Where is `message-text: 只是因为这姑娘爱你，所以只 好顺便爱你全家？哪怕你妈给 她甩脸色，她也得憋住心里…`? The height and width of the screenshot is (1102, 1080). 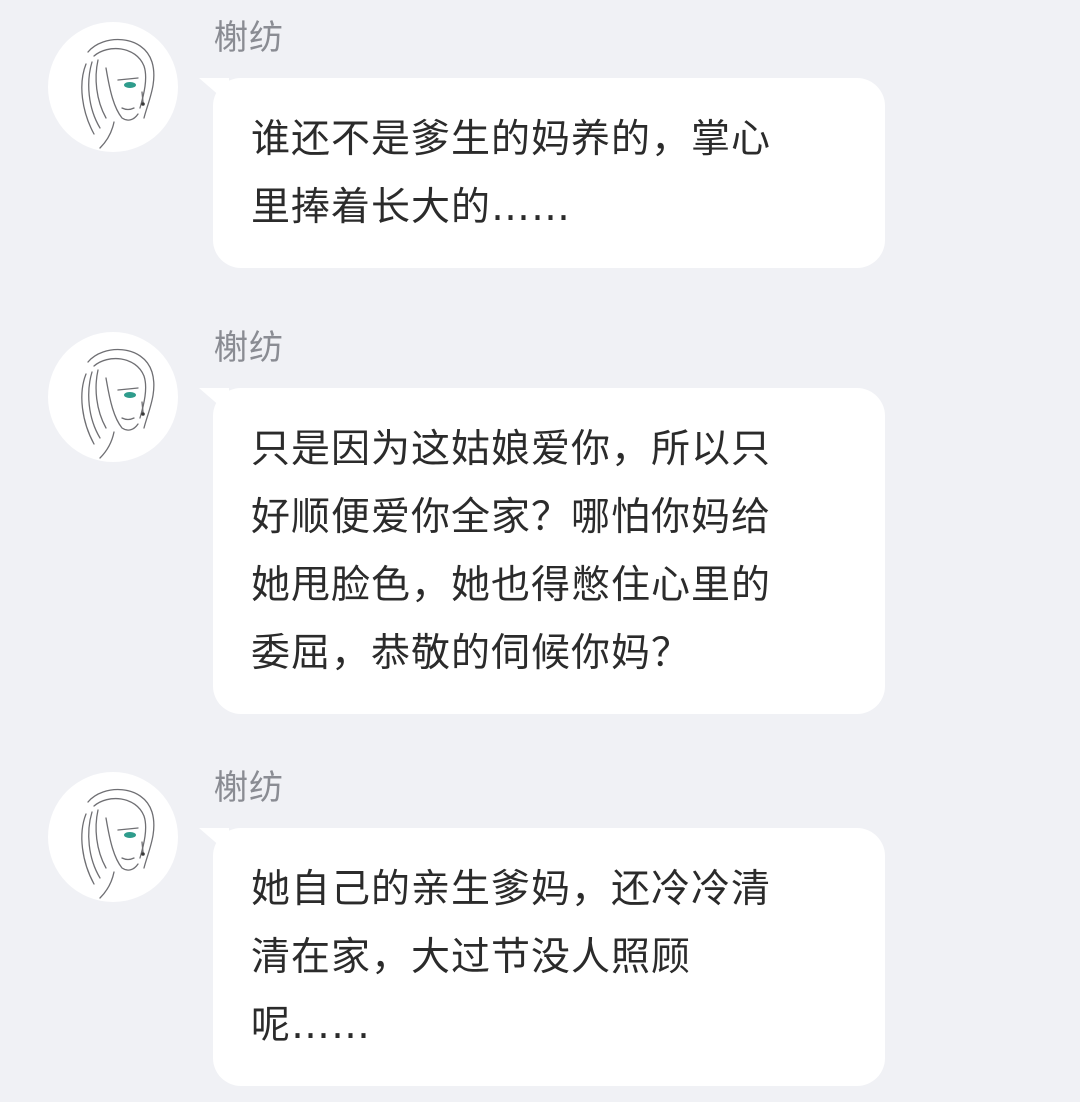 message-text: 只是因为这姑娘爱你，所以只 好顺便爱你全家？哪怕你妈给 她甩脸色，她也得憋住心里… is located at coordinates (511, 551).